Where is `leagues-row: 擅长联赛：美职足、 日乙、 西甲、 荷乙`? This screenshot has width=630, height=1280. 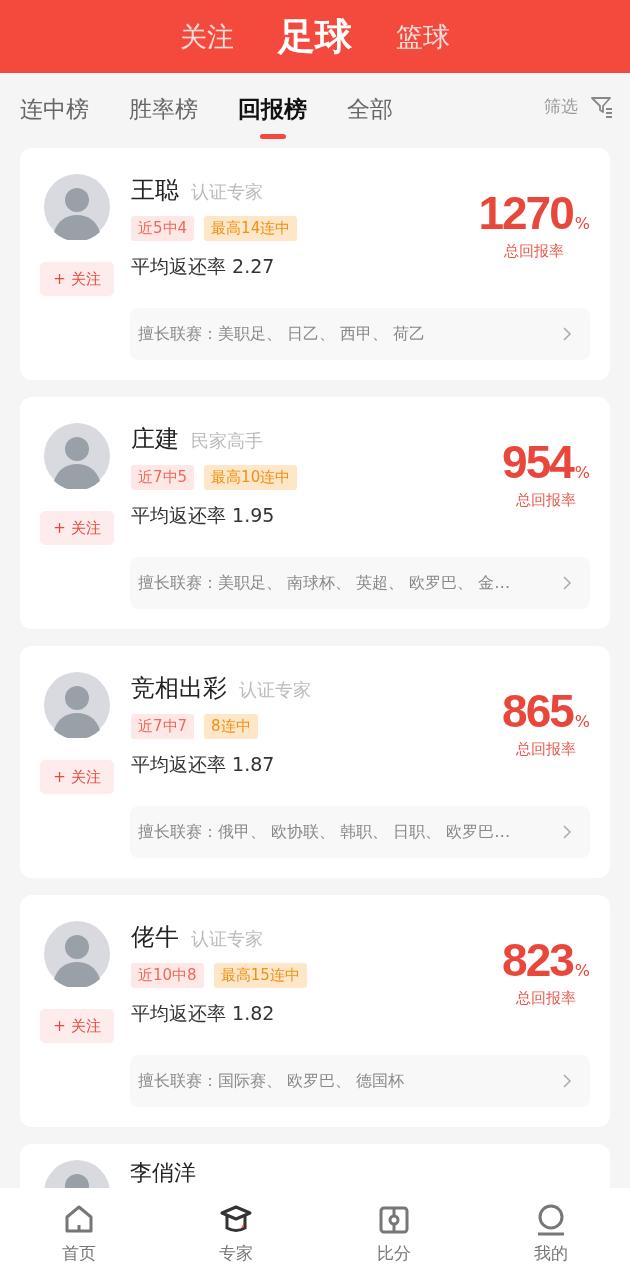 leagues-row: 擅长联赛：美职足、 日乙、 西甲、 荷乙 is located at coordinates (360, 334).